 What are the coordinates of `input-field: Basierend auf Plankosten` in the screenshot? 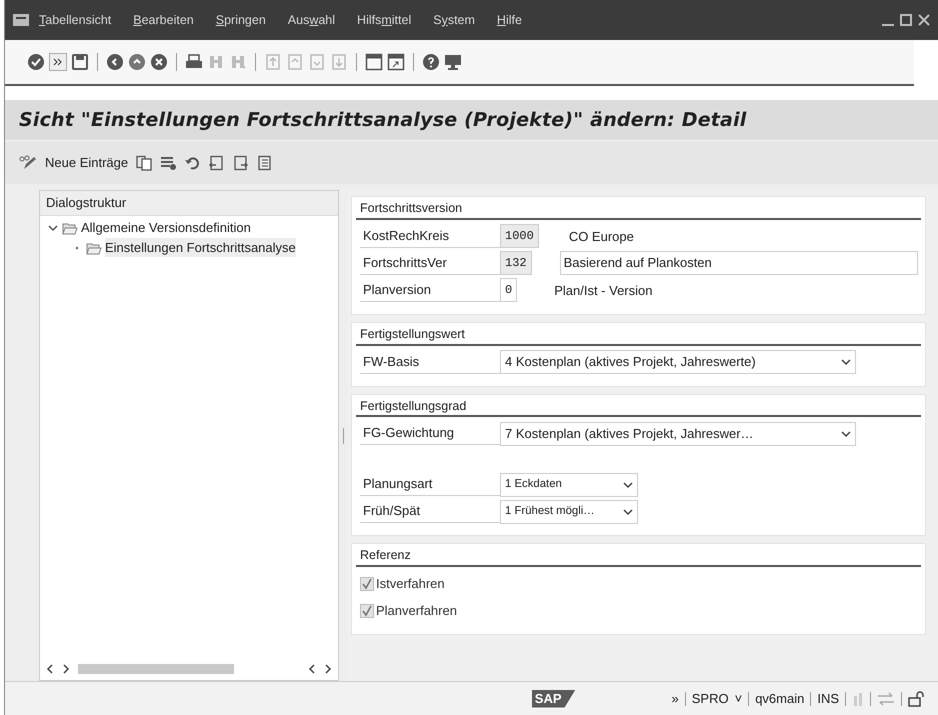 It's located at (739, 263).